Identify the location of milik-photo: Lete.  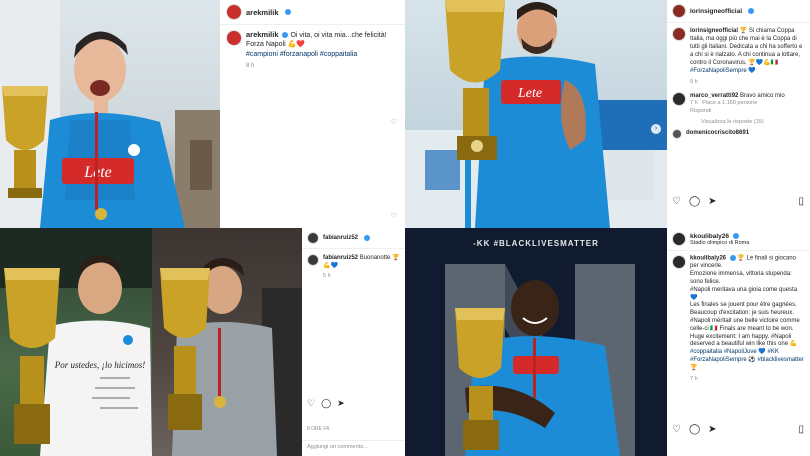
(110, 114).